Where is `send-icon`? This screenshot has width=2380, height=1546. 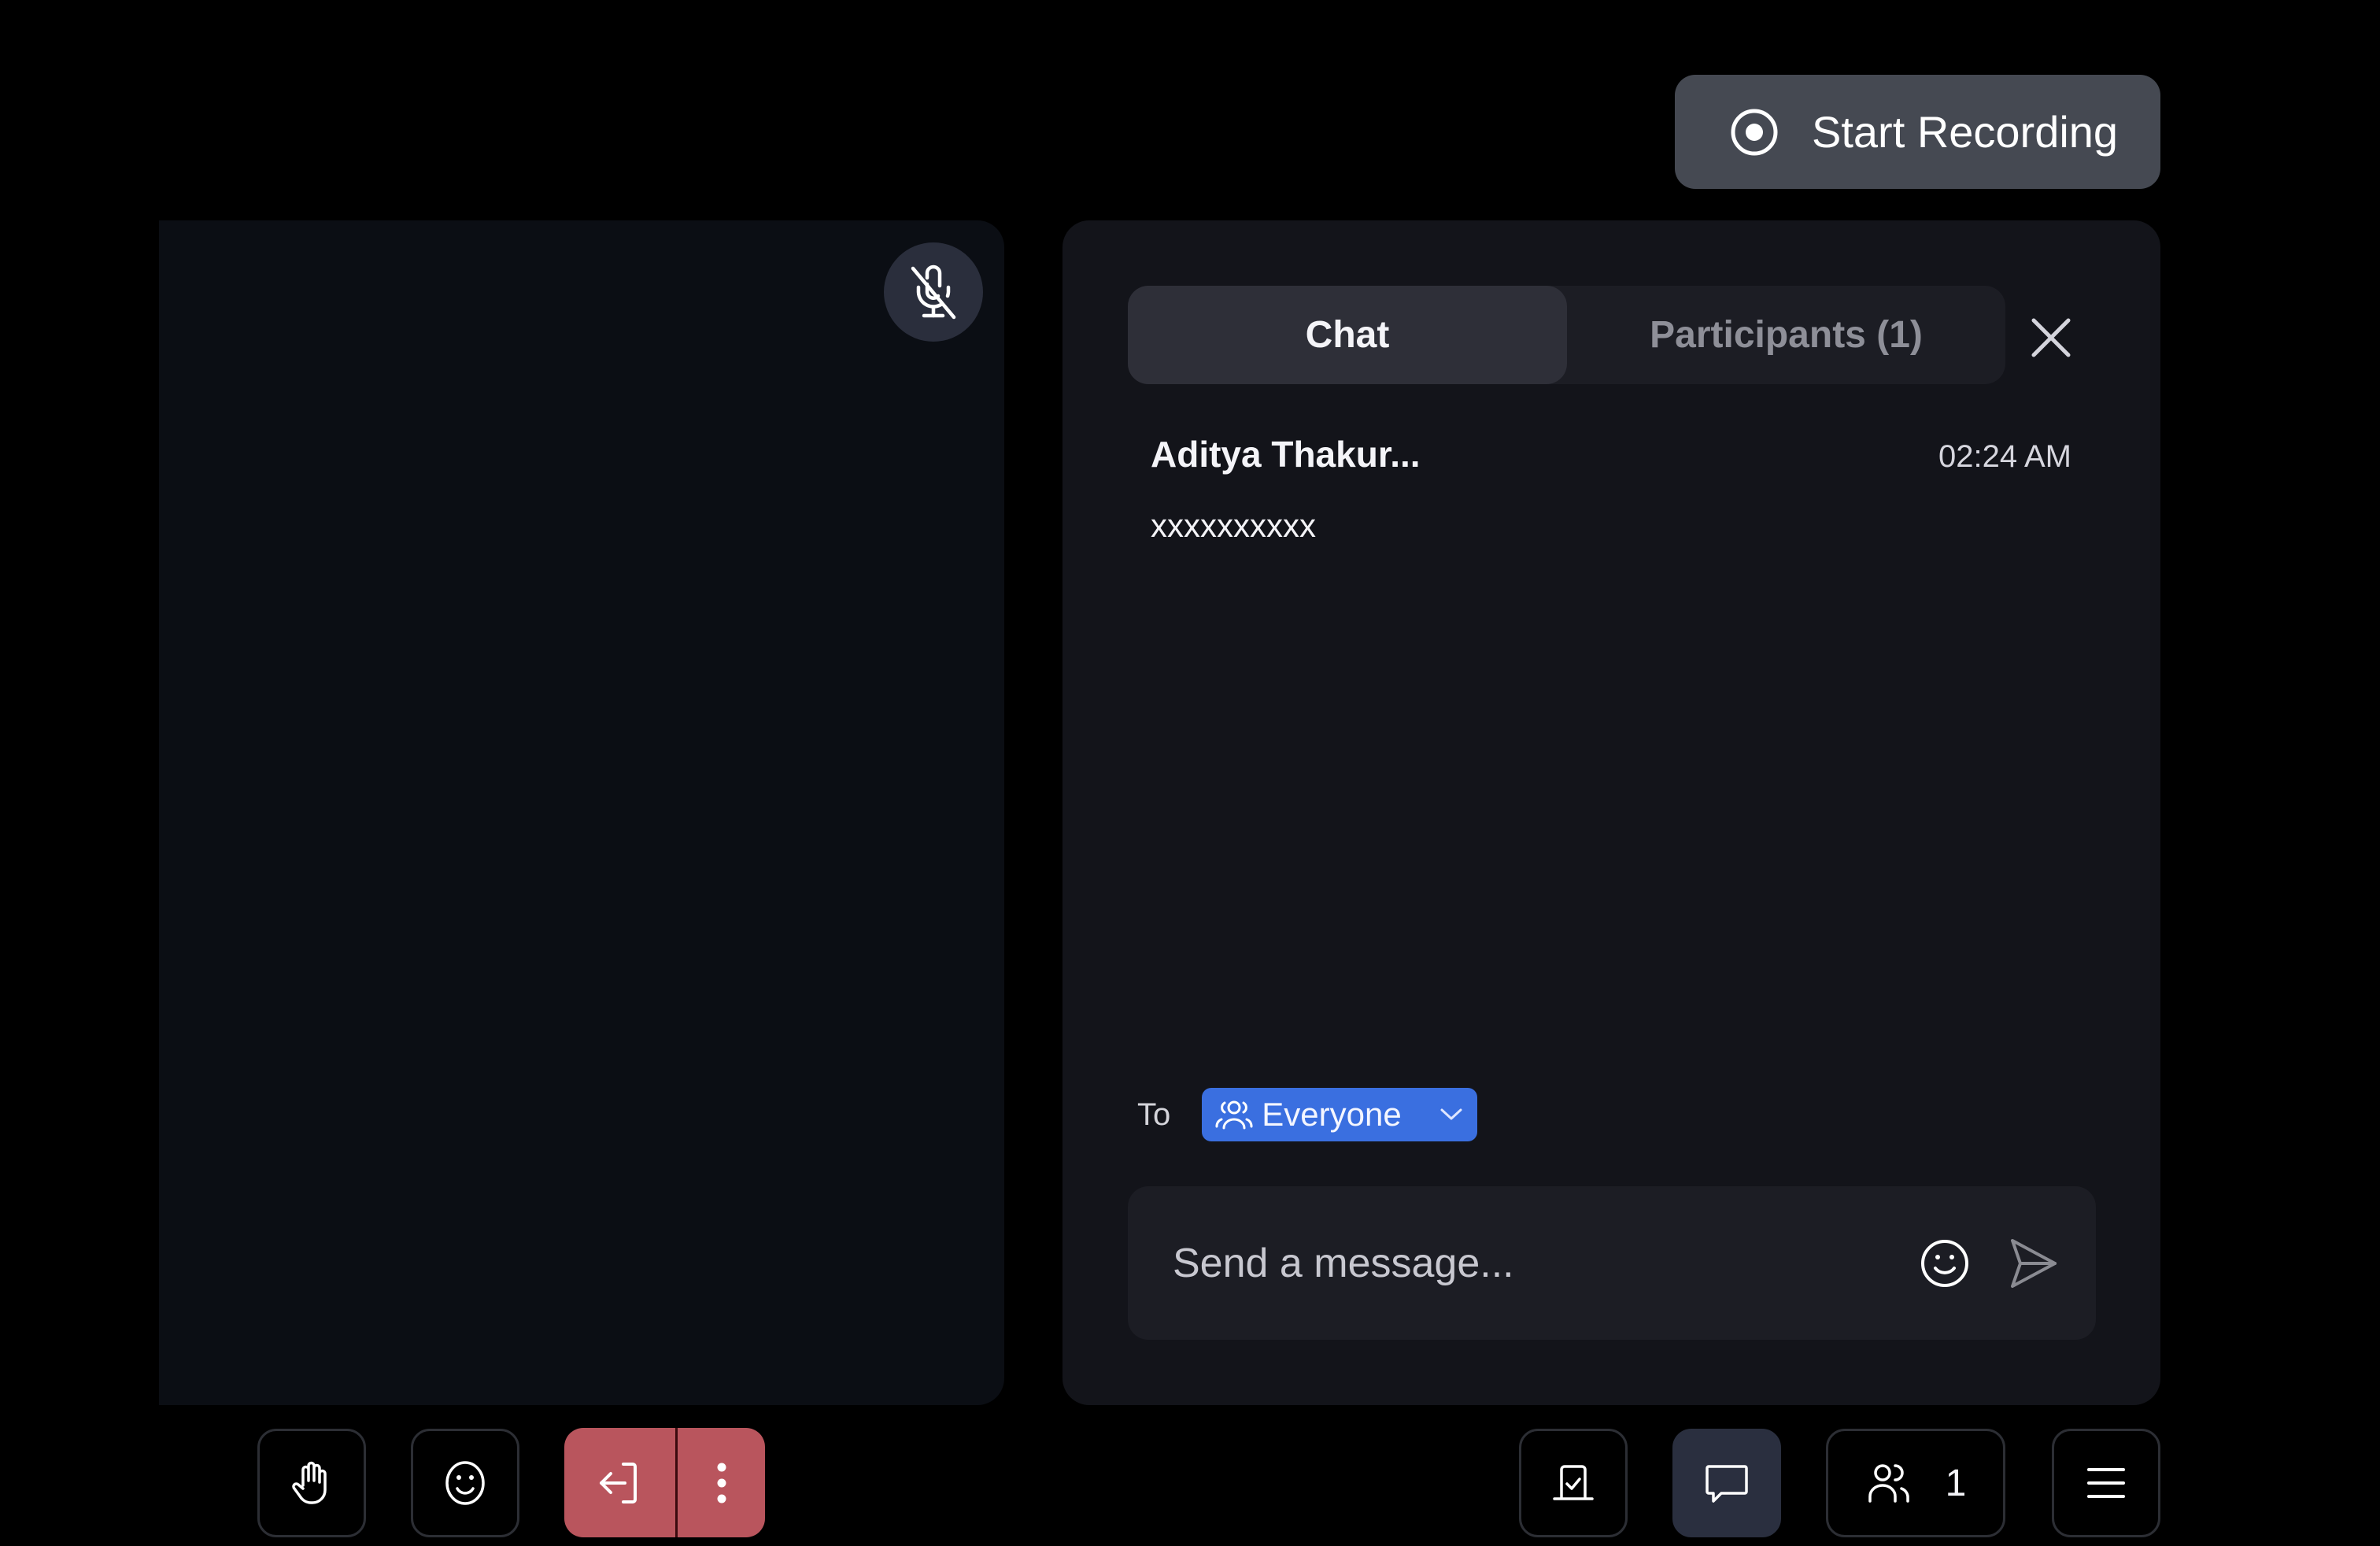
send-icon is located at coordinates (2032, 1263).